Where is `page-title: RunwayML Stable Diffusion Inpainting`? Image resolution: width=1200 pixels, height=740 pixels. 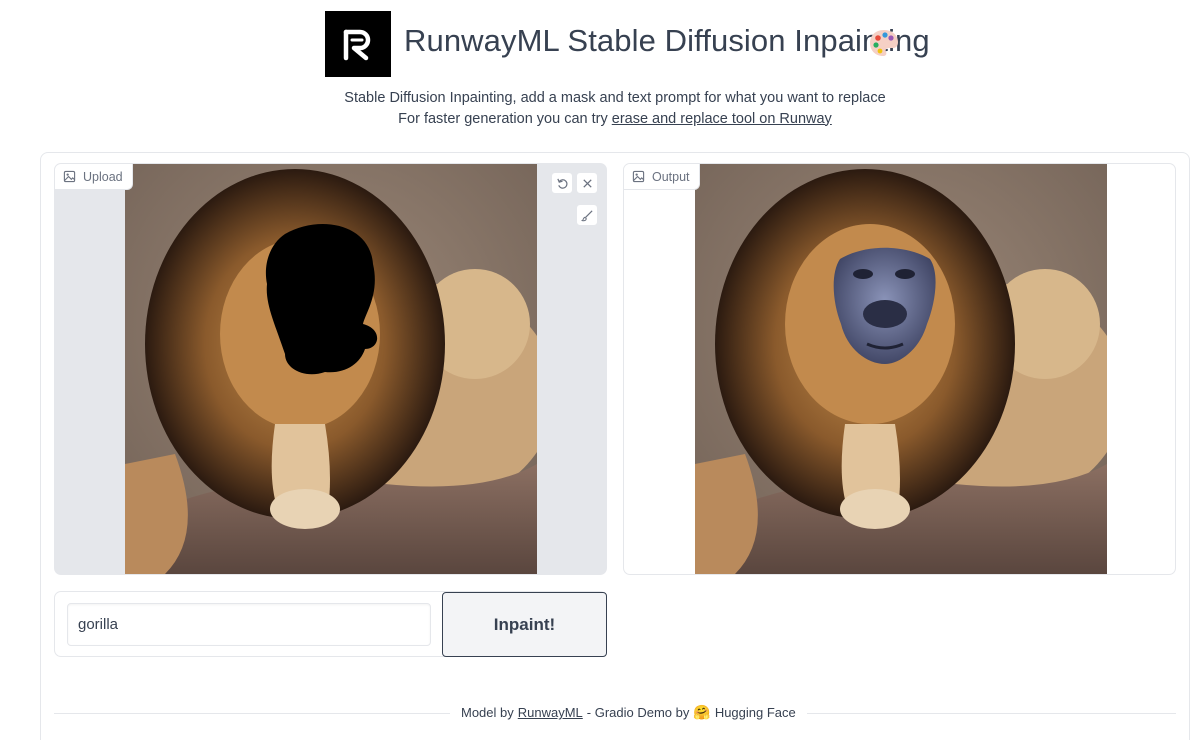 page-title: RunwayML Stable Diffusion Inpainting is located at coordinates (667, 40).